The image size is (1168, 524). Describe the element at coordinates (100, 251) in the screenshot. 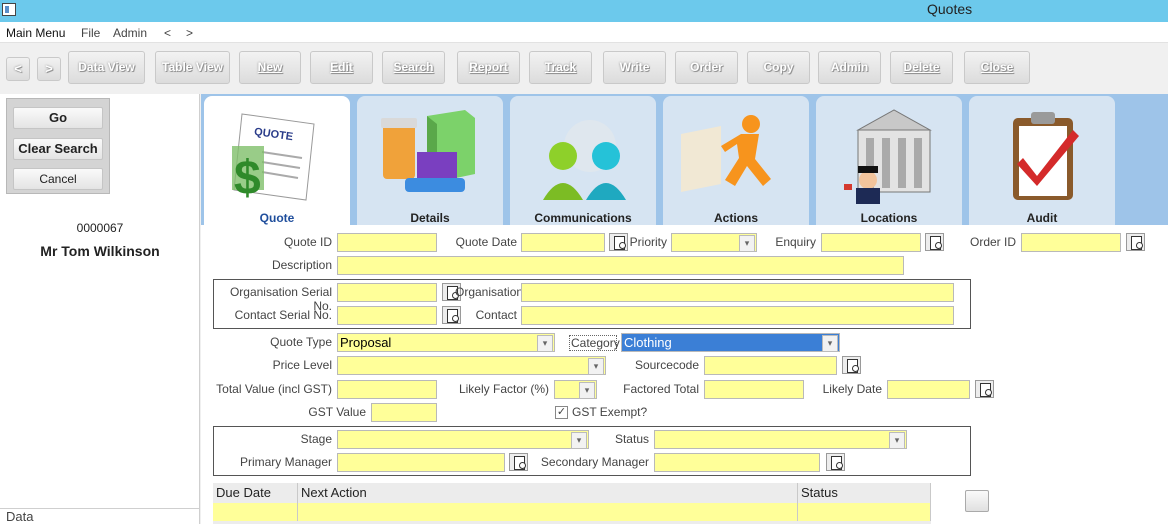

I see `record-name: Mr Tom Wilkinson` at that location.